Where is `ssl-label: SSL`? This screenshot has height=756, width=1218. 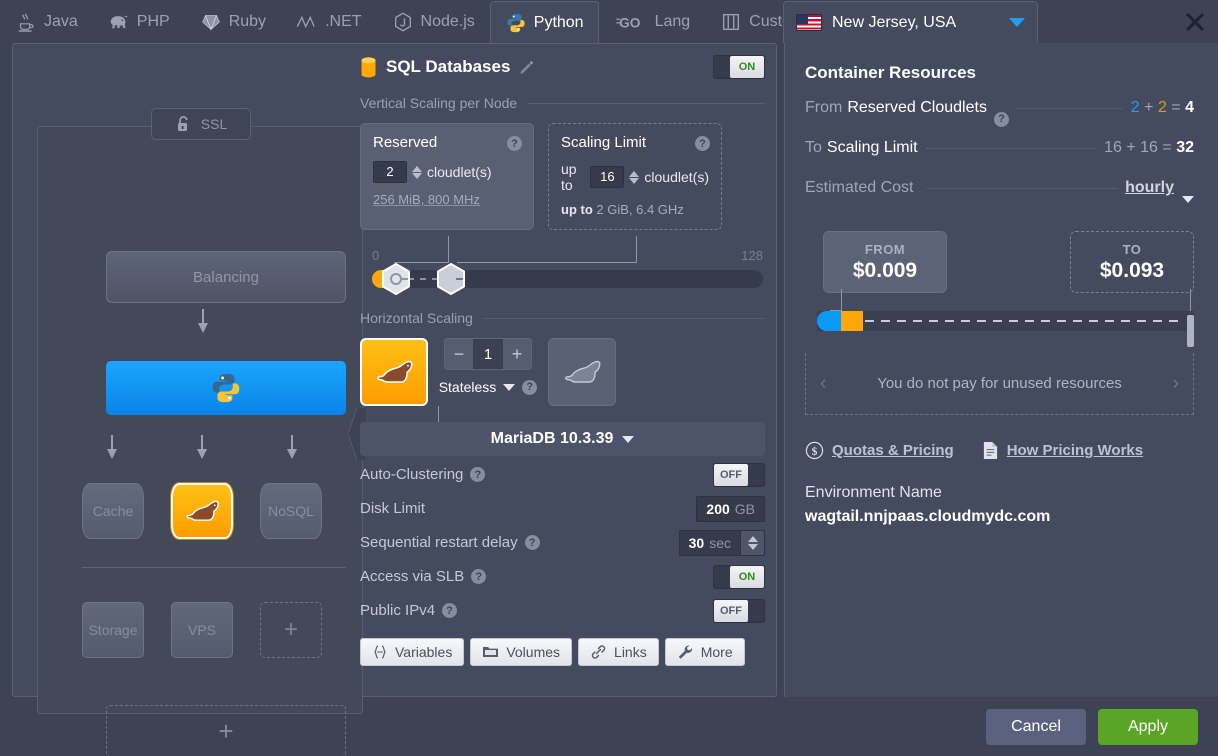
ssl-label: SSL is located at coordinates (214, 124).